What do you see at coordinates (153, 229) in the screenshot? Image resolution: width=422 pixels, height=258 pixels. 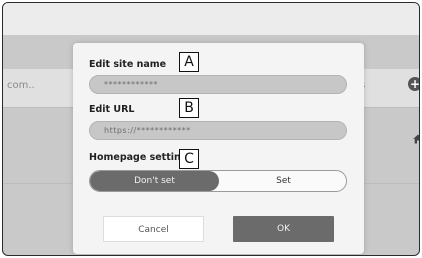 I see `cancel-button: Cancel` at bounding box center [153, 229].